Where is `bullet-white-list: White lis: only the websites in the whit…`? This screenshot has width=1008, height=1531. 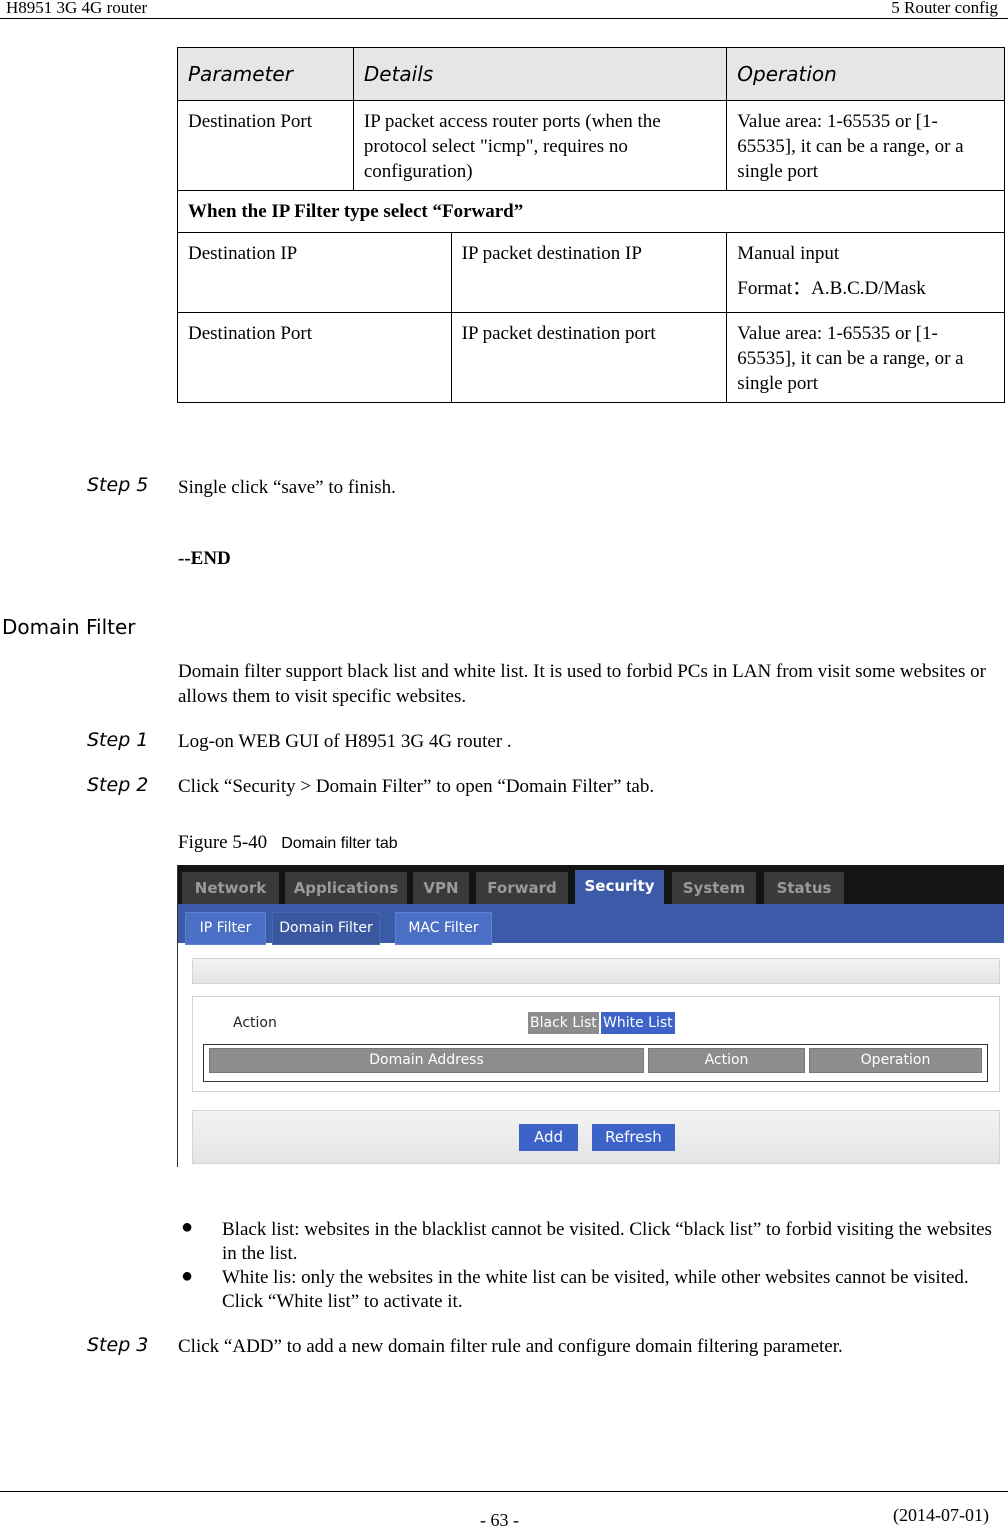 bullet-white-list: White lis: only the websites in the whit… is located at coordinates (595, 1289).